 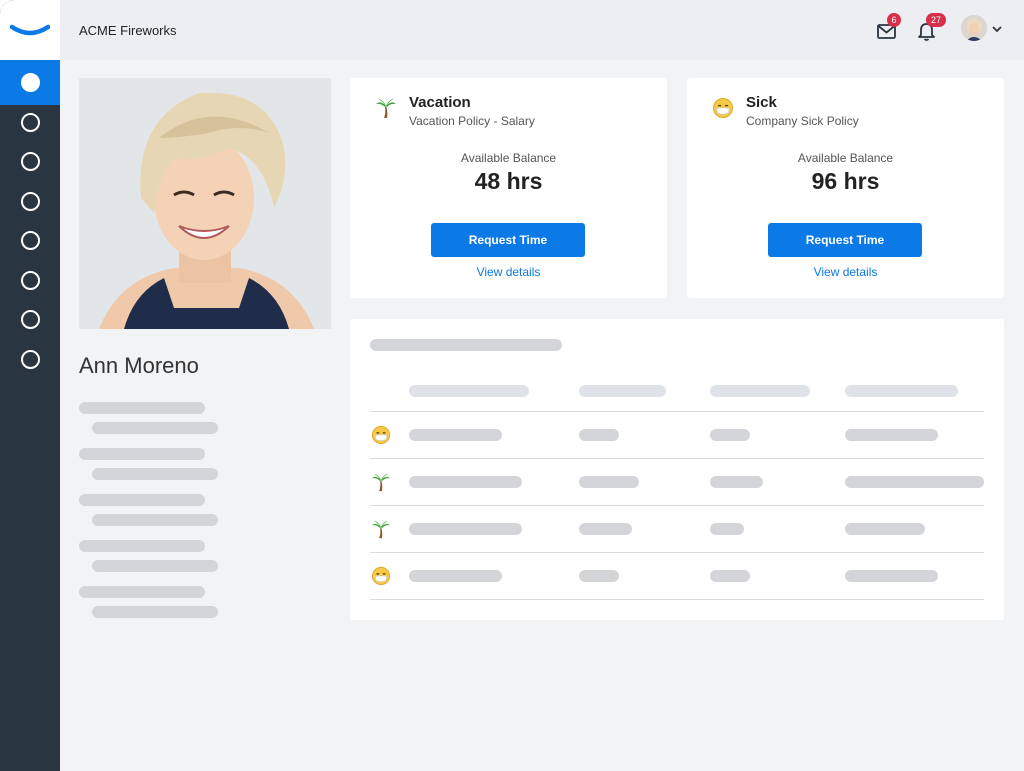 What do you see at coordinates (542, 30) in the screenshot?
I see `top-bar: ACME Fireworks 6 27` at bounding box center [542, 30].